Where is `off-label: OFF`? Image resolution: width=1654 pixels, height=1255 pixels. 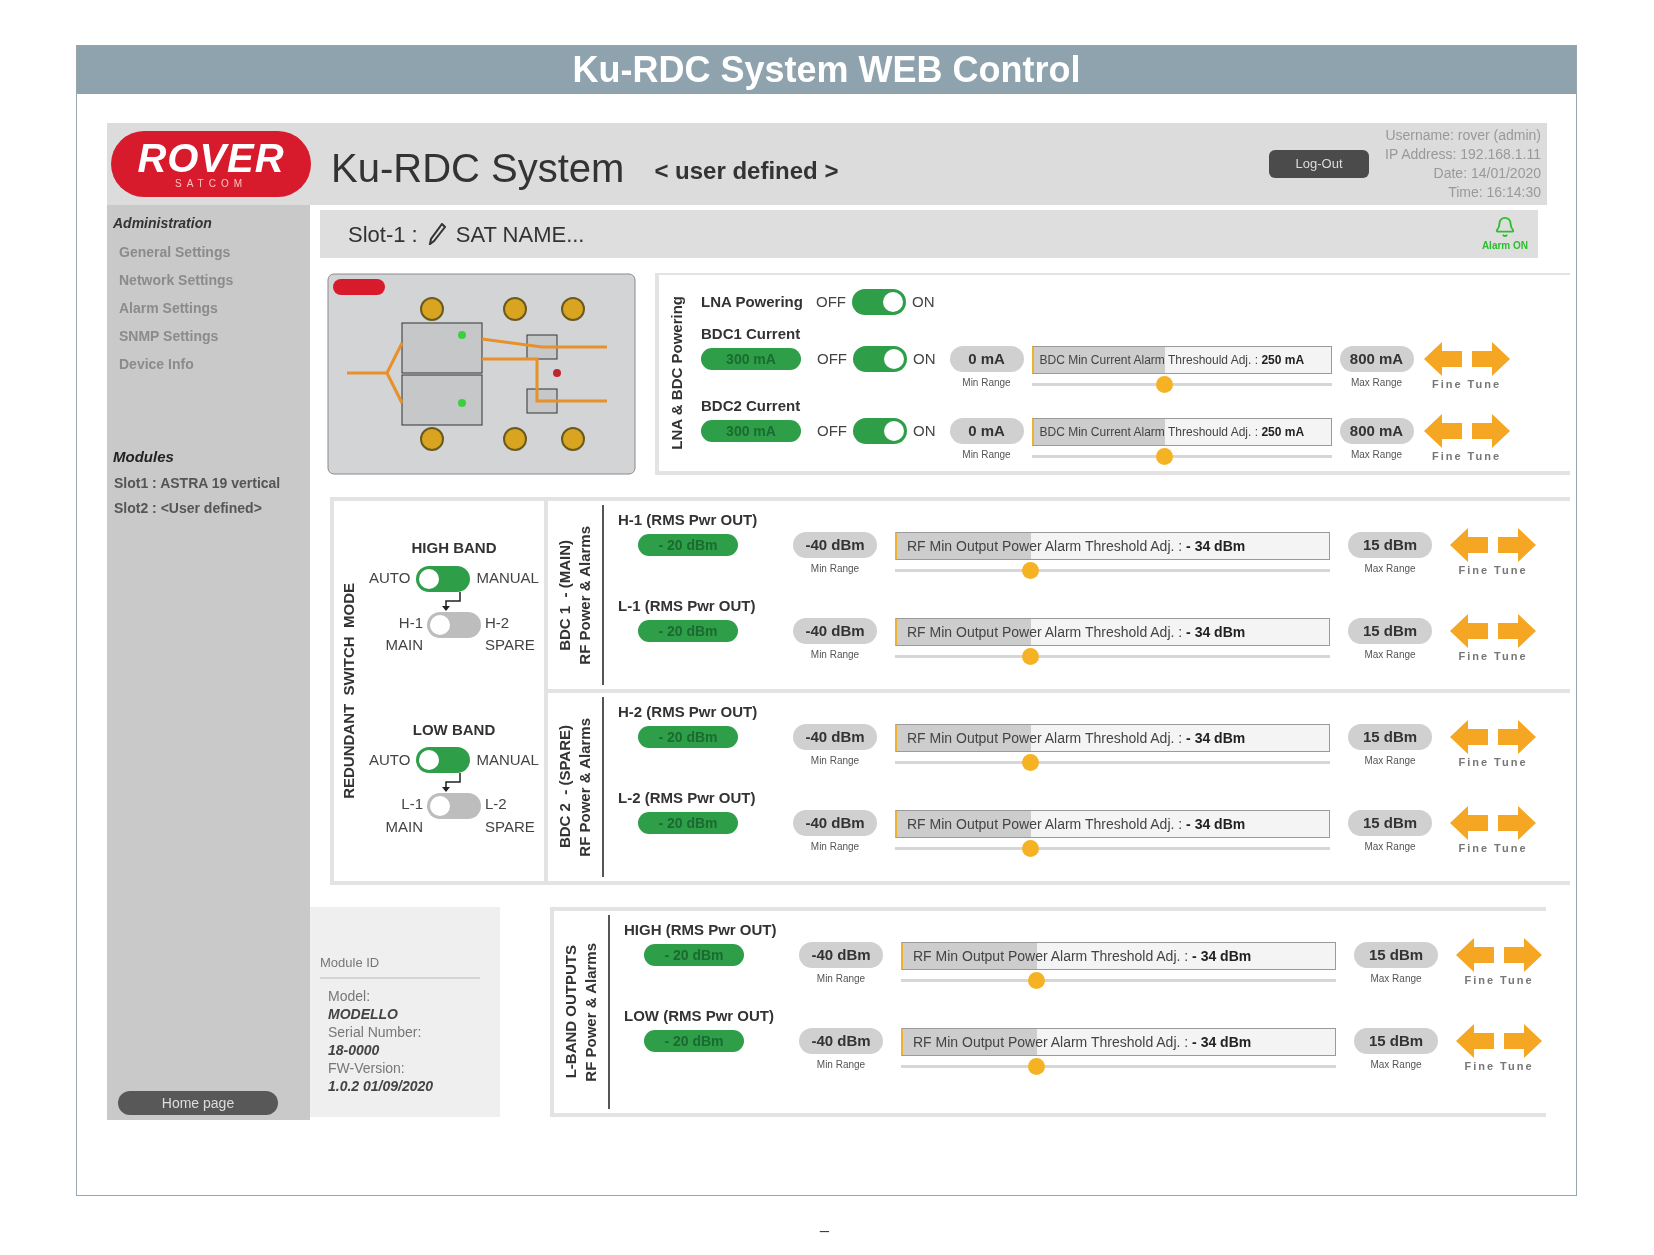
off-label: OFF is located at coordinates (831, 301).